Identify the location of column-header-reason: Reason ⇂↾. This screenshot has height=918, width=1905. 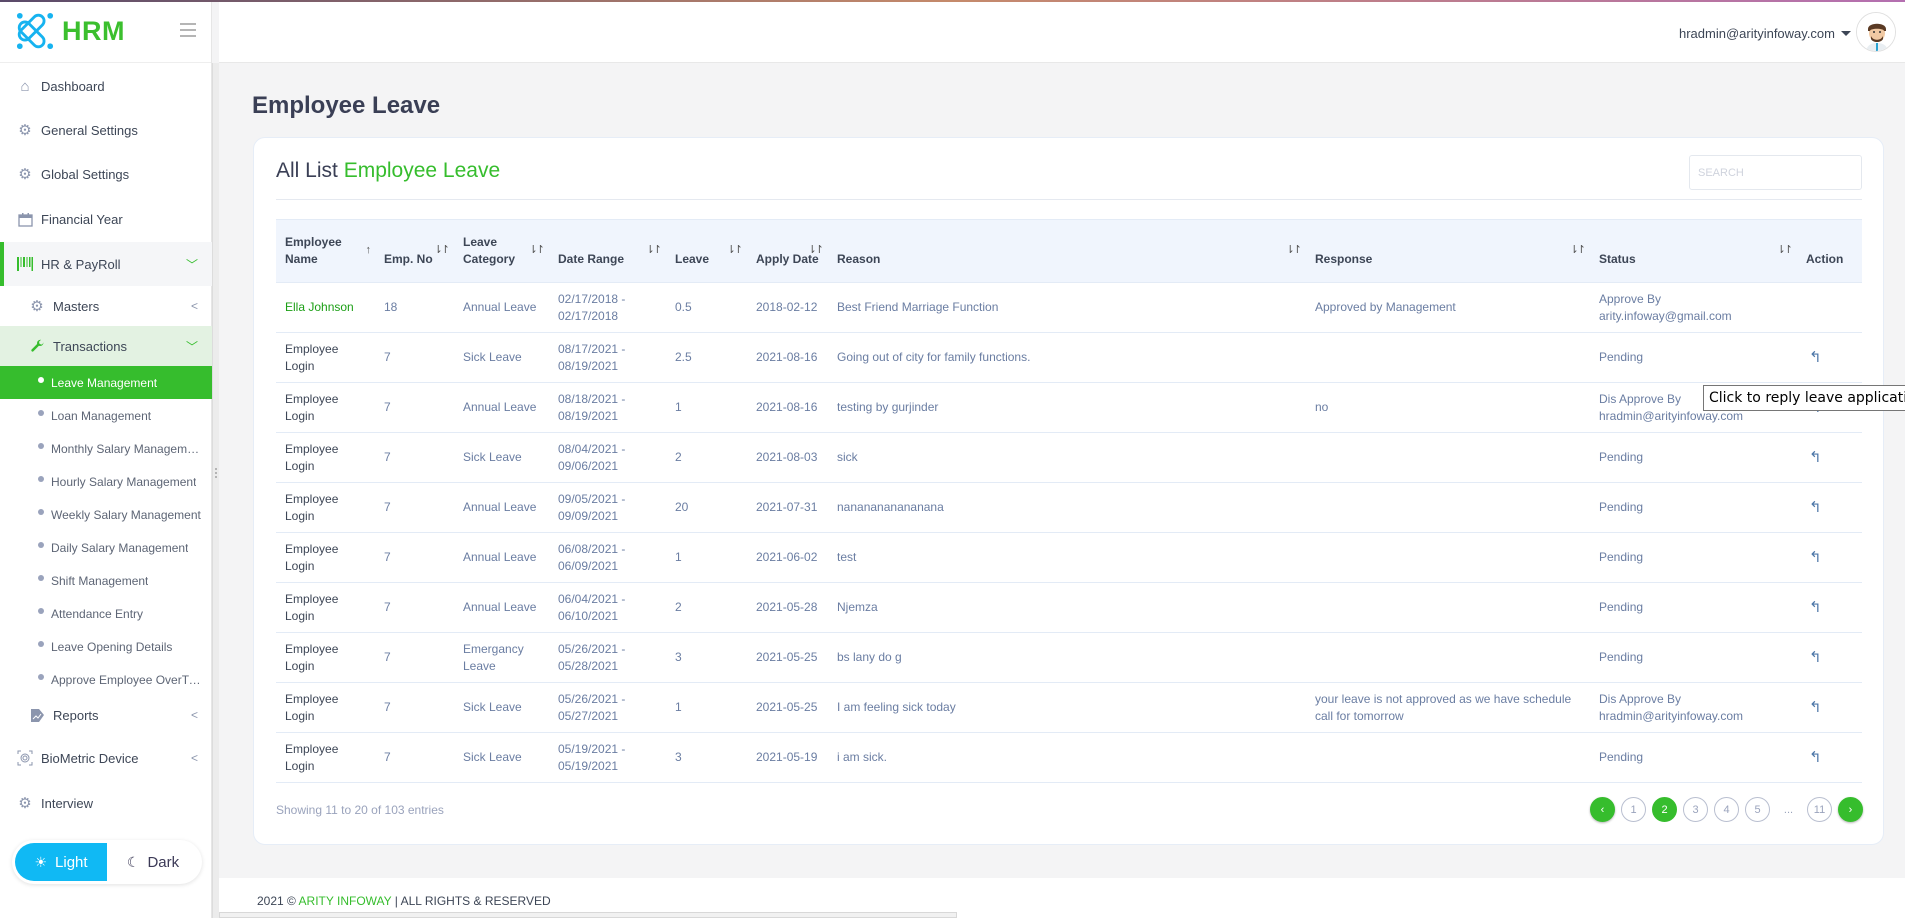
(1067, 251).